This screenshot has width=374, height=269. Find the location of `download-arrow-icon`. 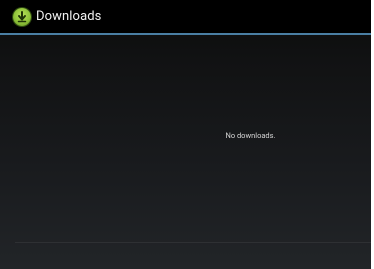

download-arrow-icon is located at coordinates (22, 16).